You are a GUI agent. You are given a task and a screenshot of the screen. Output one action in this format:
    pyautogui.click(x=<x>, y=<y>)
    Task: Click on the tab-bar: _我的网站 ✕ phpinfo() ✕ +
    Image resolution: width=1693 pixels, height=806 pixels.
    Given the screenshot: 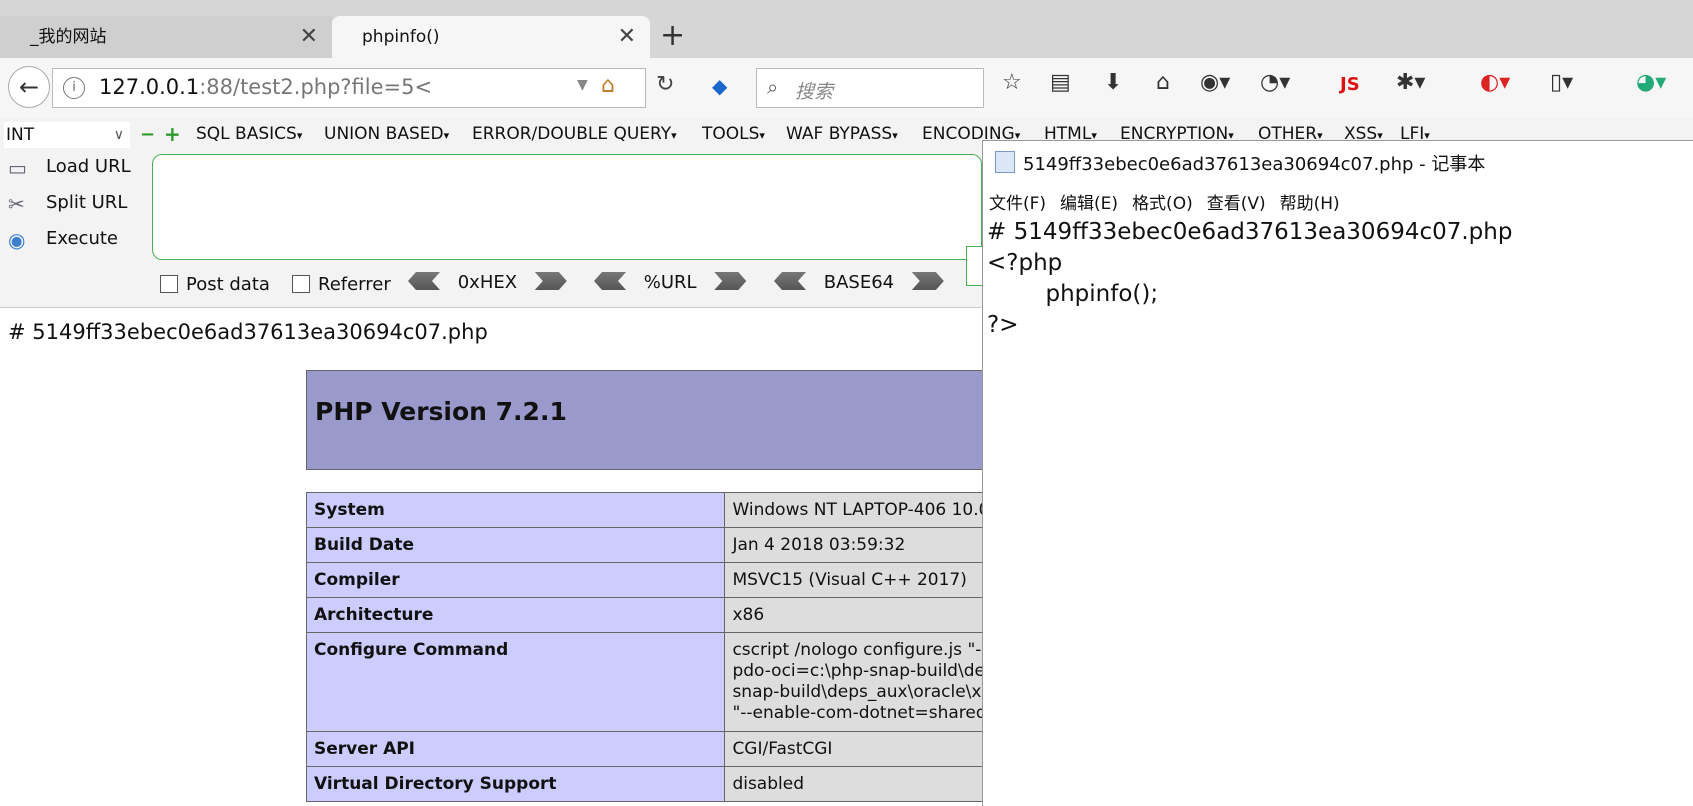 What is the action you would take?
    pyautogui.click(x=846, y=29)
    